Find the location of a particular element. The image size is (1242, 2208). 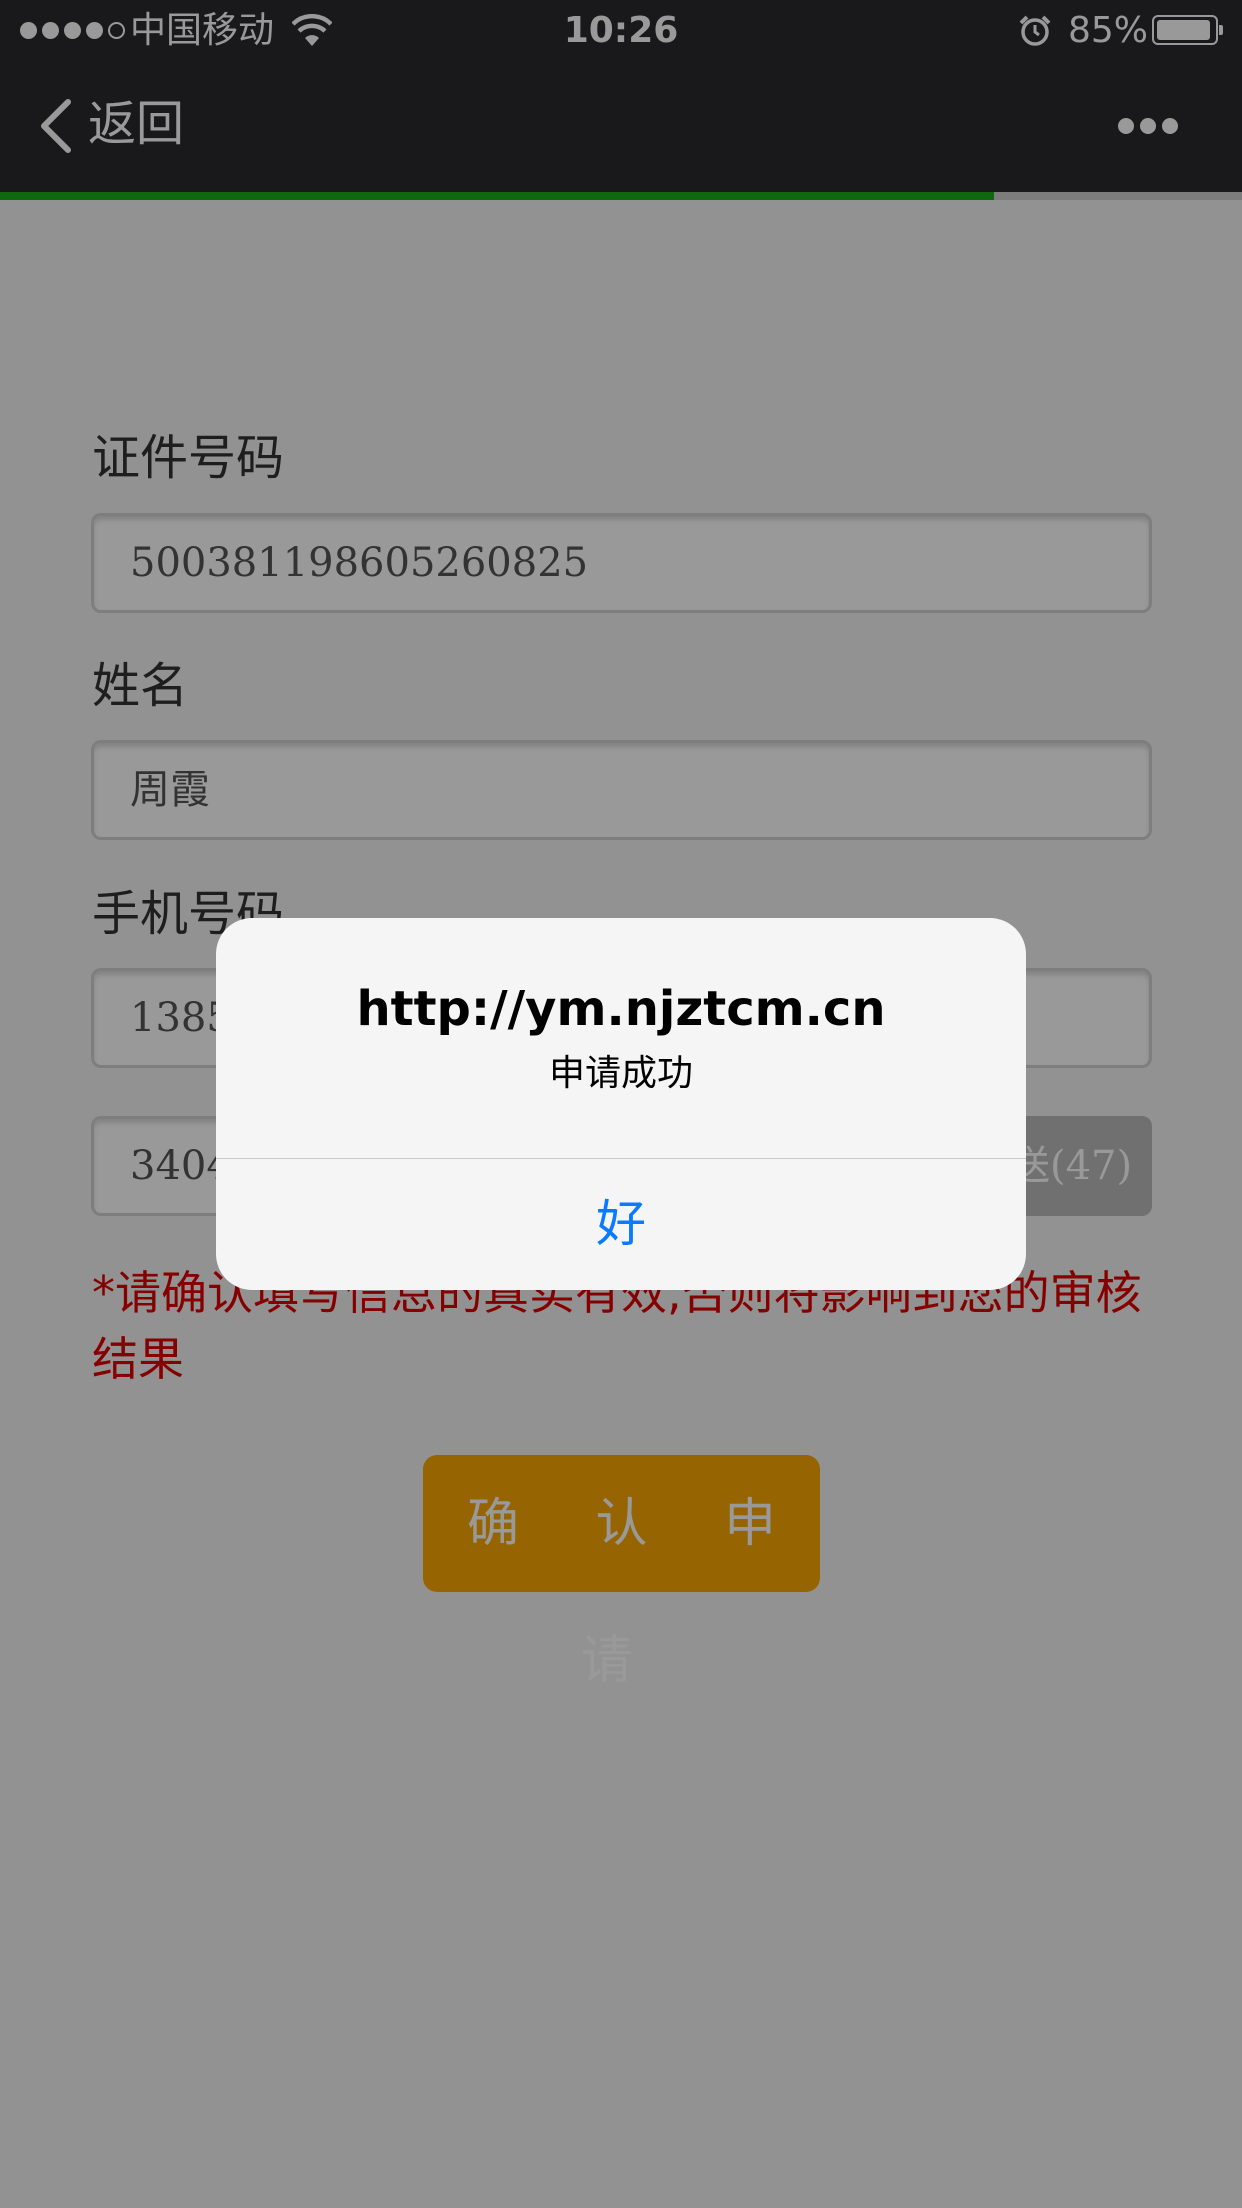

alert-dialog: http://ym.njztcm.cn 申请成功 好 is located at coordinates (621, 1104).